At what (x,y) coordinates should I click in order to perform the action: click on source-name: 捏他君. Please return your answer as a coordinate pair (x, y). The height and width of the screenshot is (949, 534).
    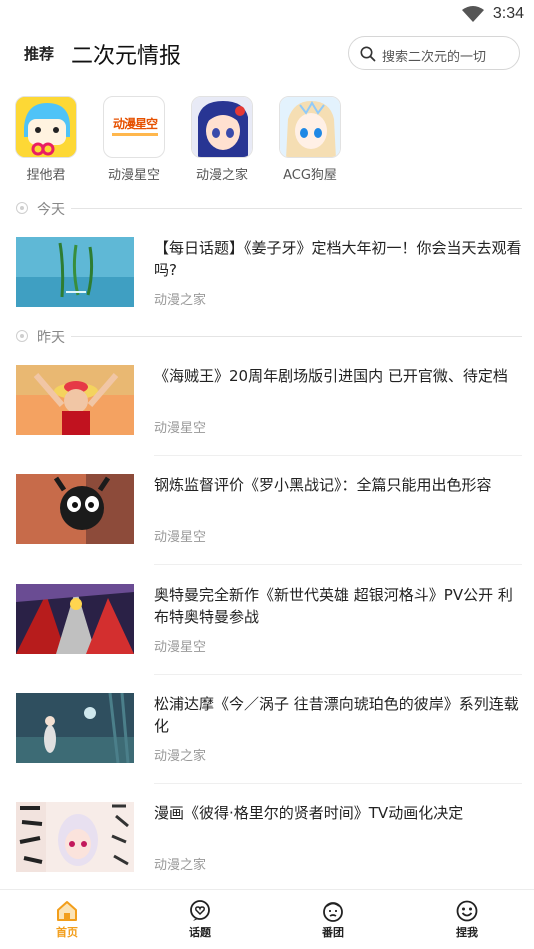
    Looking at the image, I should click on (46, 175).